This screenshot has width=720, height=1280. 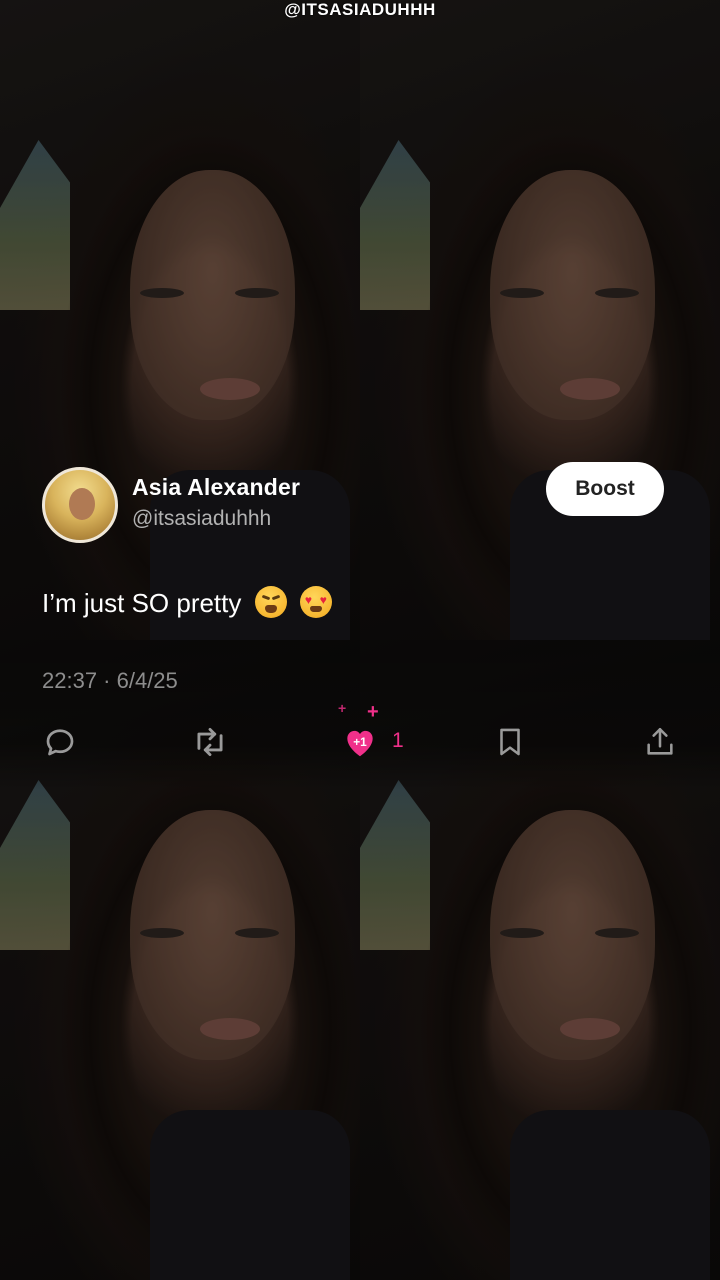 I want to click on heart-icon: +1, so click(x=360, y=743).